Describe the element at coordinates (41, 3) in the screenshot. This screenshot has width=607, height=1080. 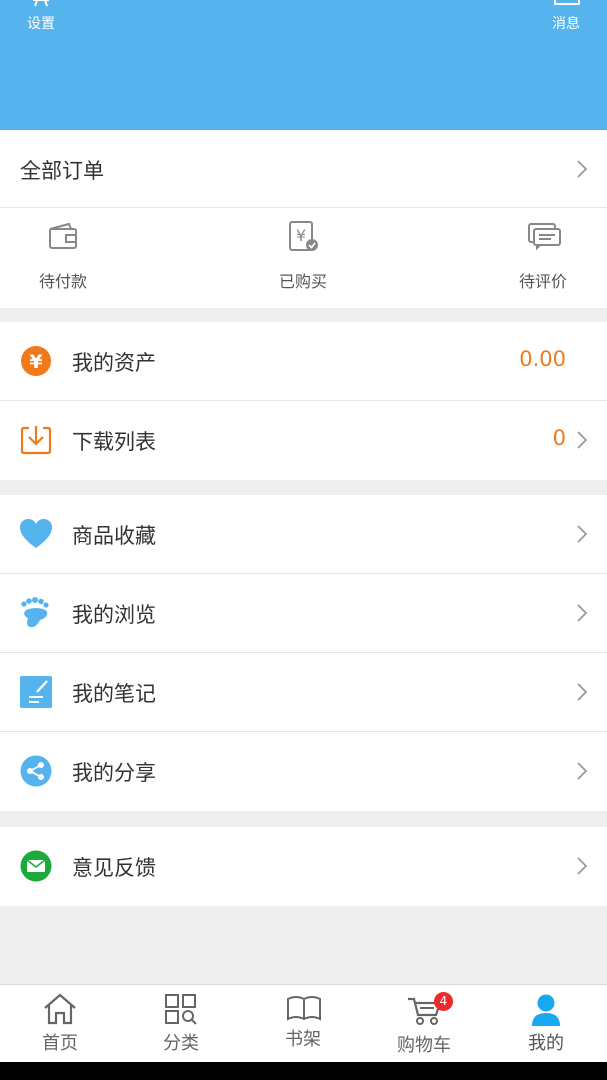
I see `gear-icon` at that location.